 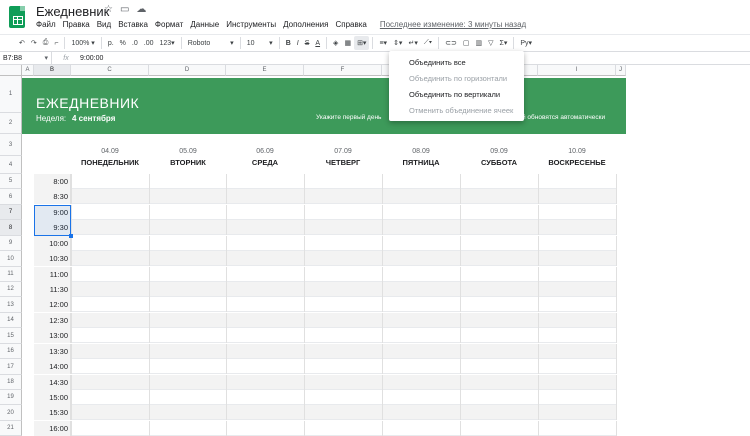 I want to click on row-header: 11, so click(x=11, y=274).